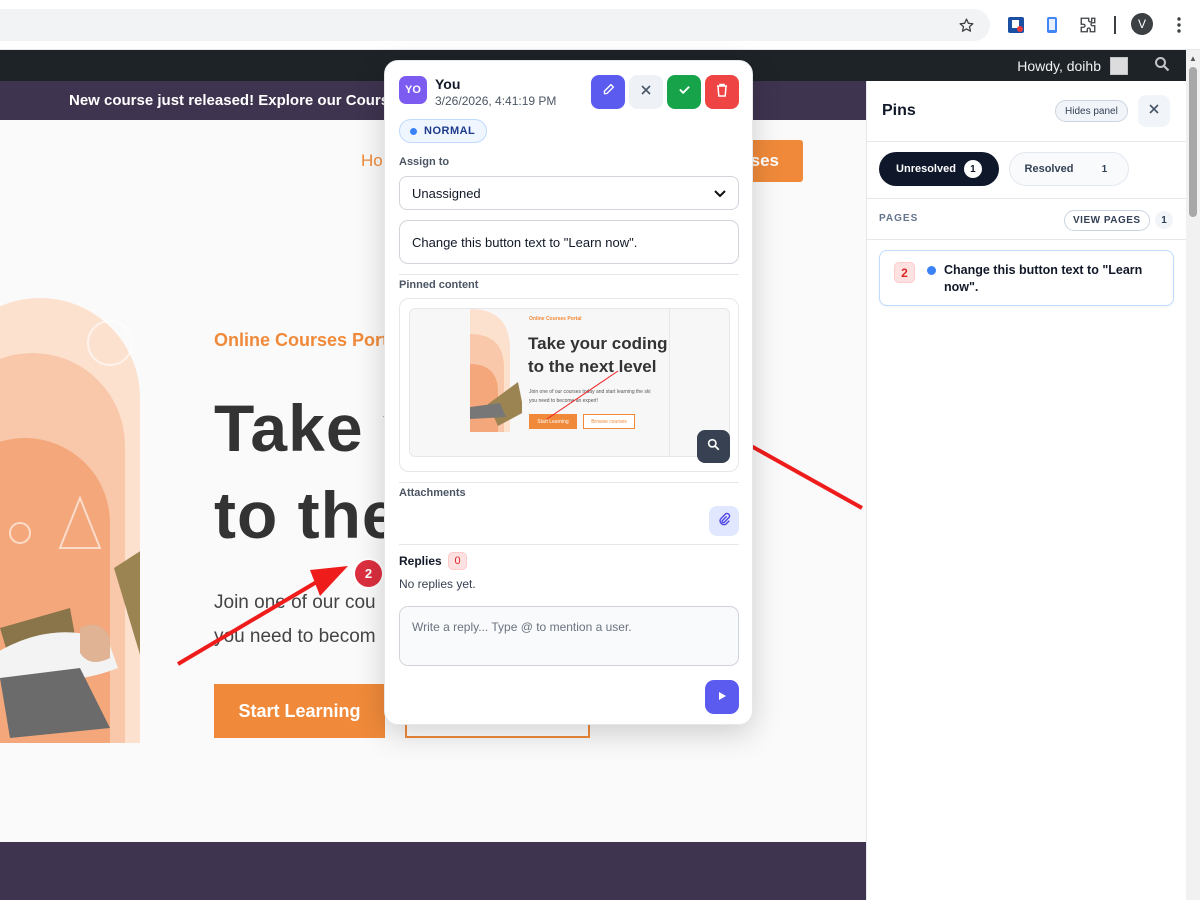 This screenshot has height=900, width=1200. What do you see at coordinates (413, 90) in the screenshot?
I see `author-avatar: YO` at bounding box center [413, 90].